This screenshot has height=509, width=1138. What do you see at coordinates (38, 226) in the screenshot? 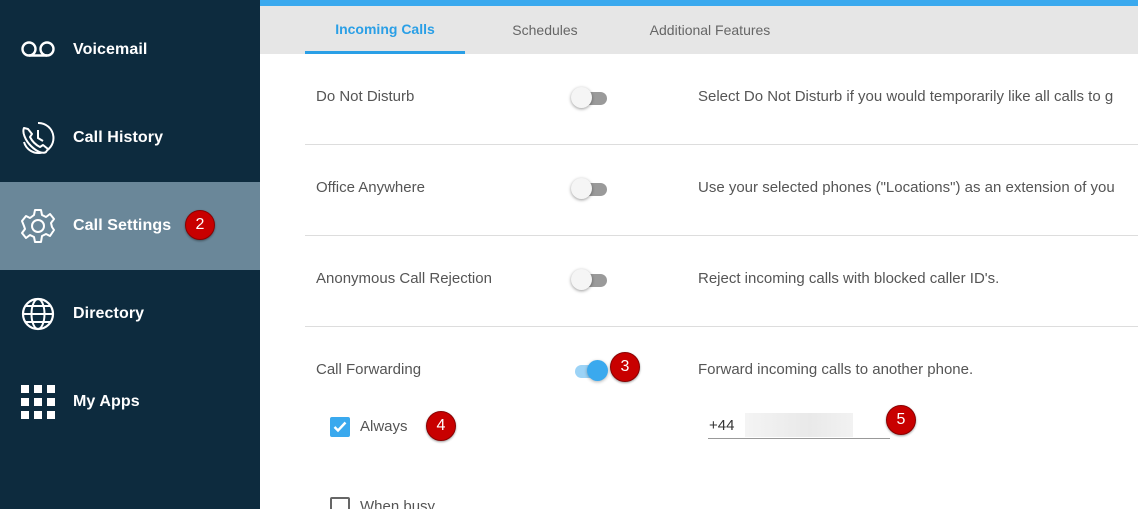
I see `gear-icon` at bounding box center [38, 226].